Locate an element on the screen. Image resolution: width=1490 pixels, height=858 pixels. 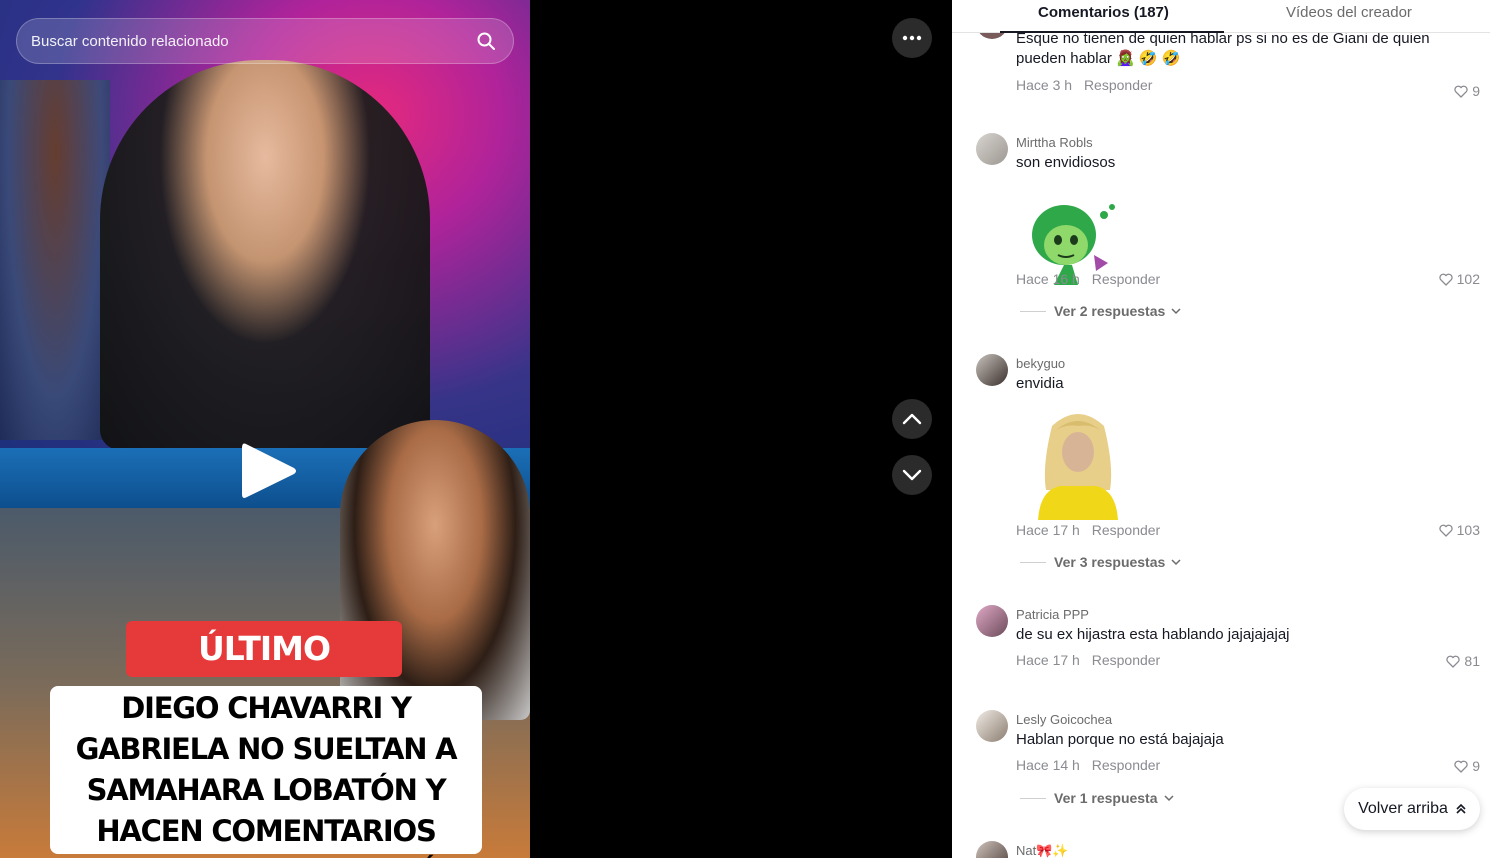
comment-time: Hace 16 h is located at coordinates (1048, 279).